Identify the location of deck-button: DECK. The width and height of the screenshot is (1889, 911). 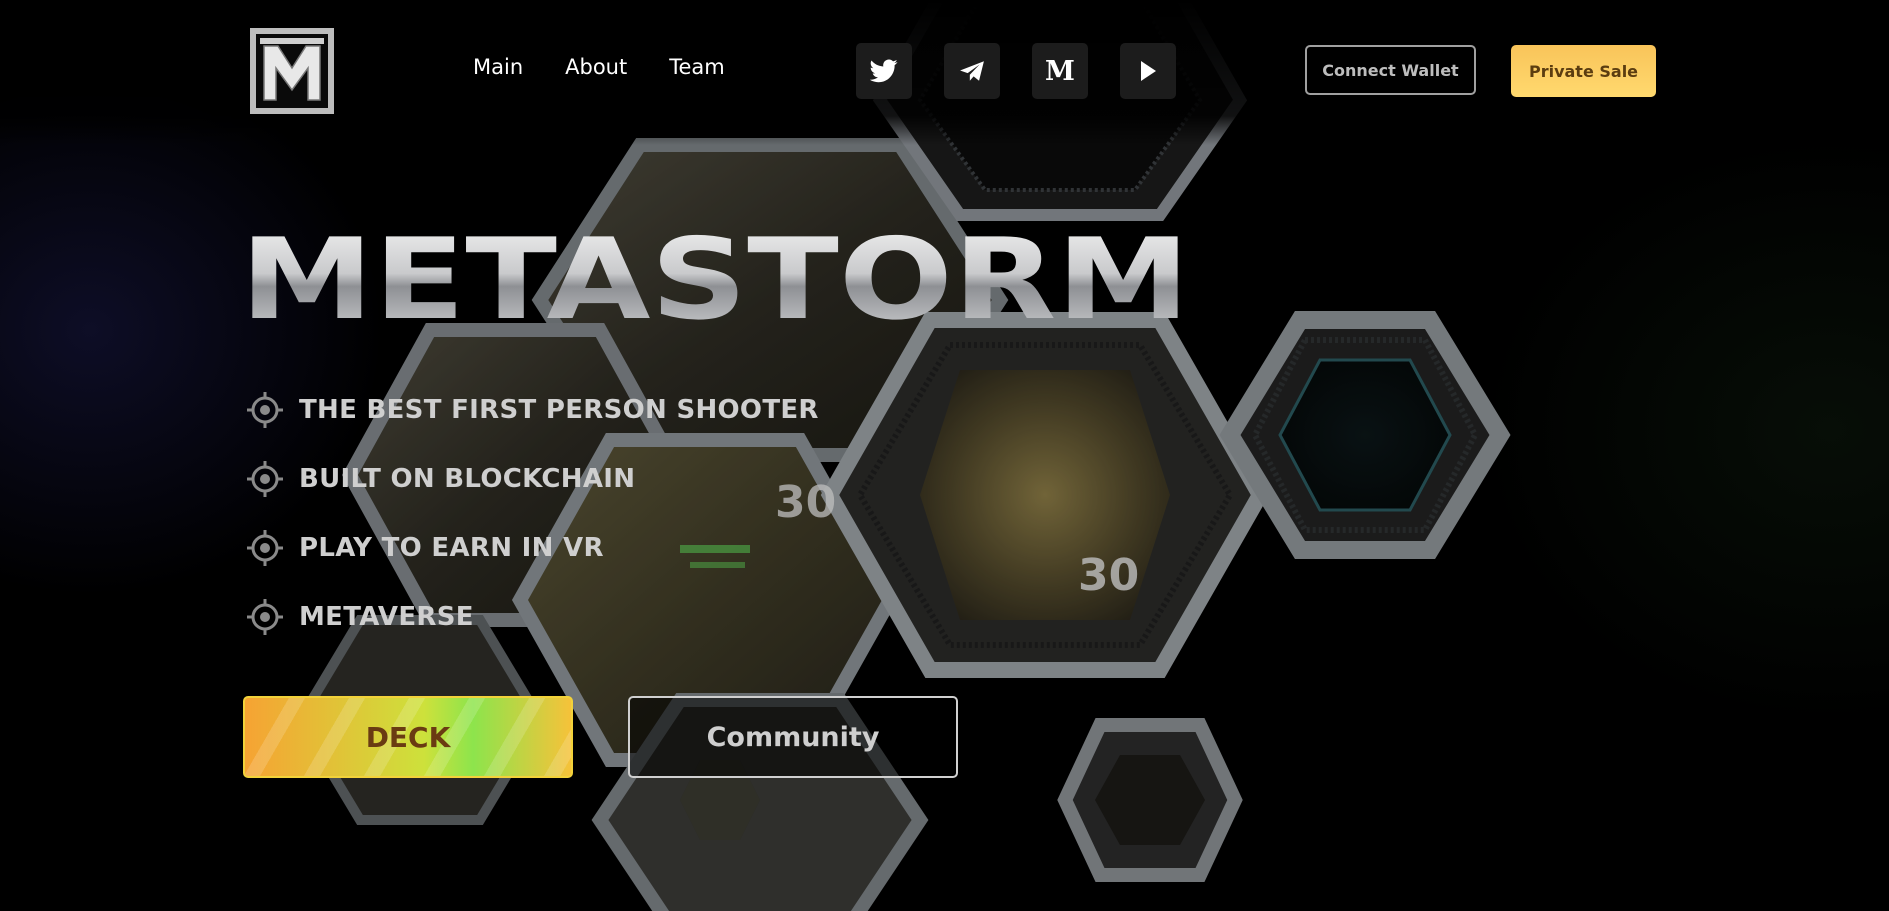
(408, 737).